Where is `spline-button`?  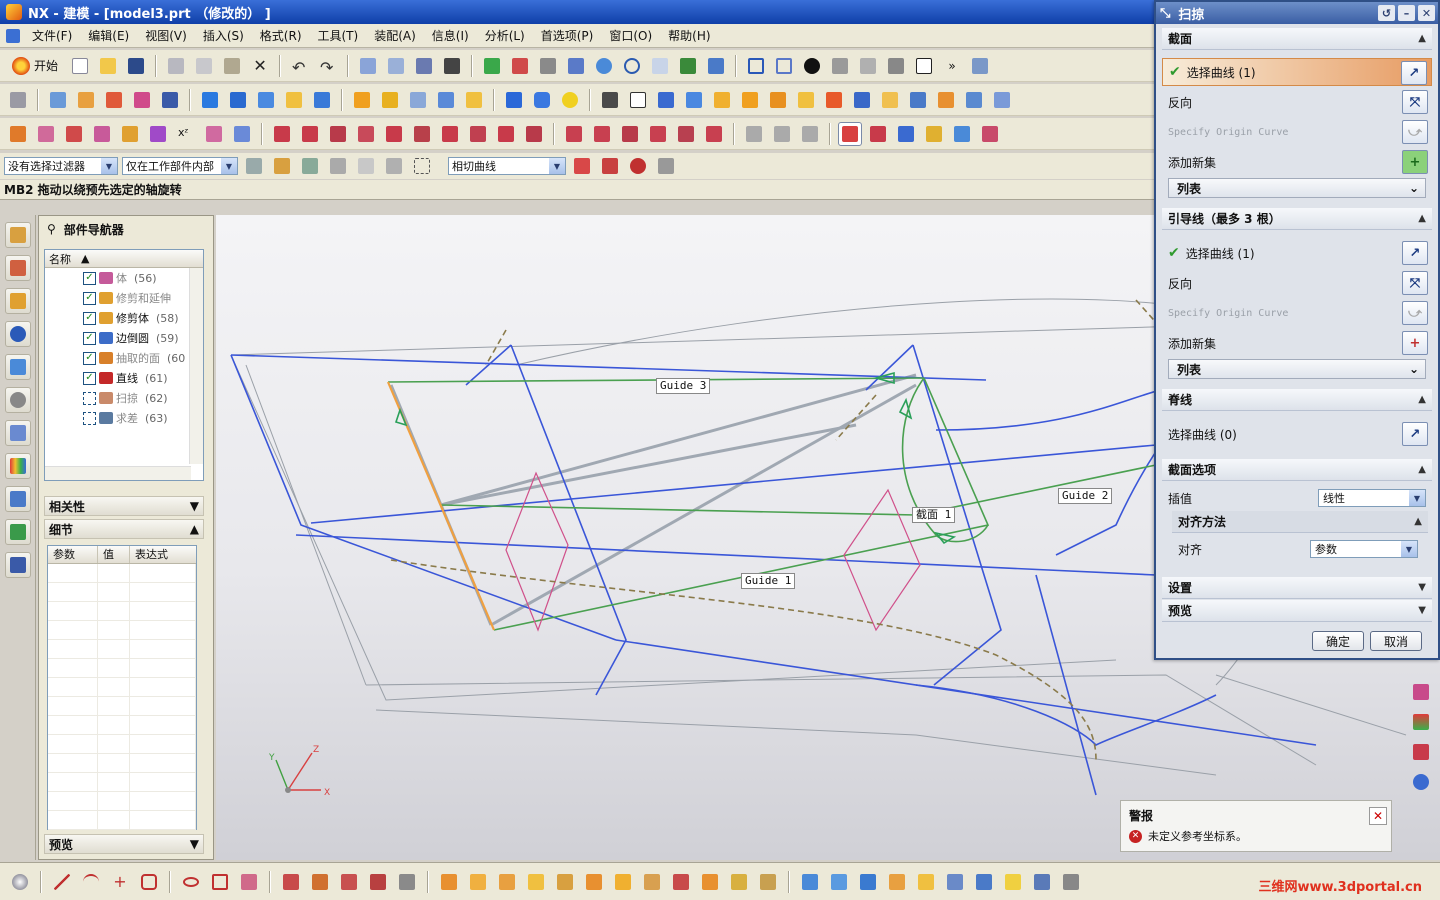
spline-button is located at coordinates (214, 134).